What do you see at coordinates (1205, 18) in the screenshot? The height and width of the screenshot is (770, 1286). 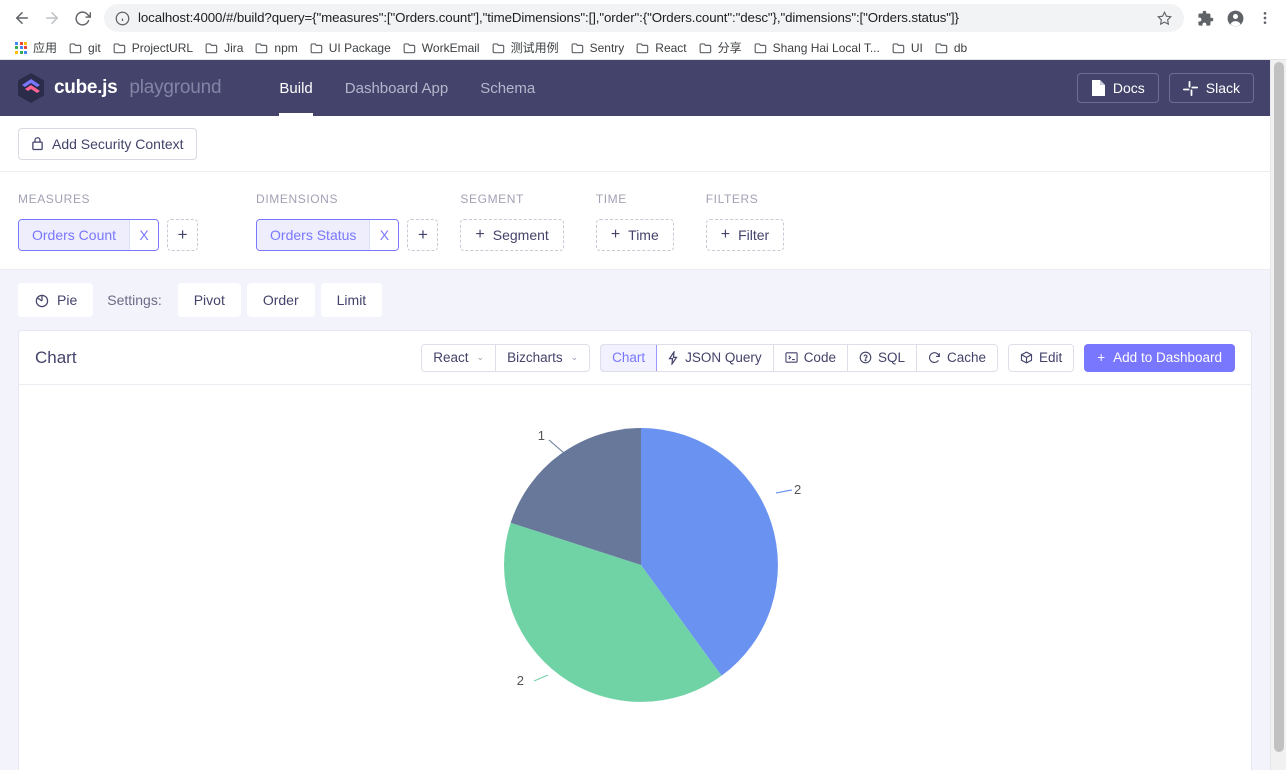 I see `extensions-puzzle-icon` at bounding box center [1205, 18].